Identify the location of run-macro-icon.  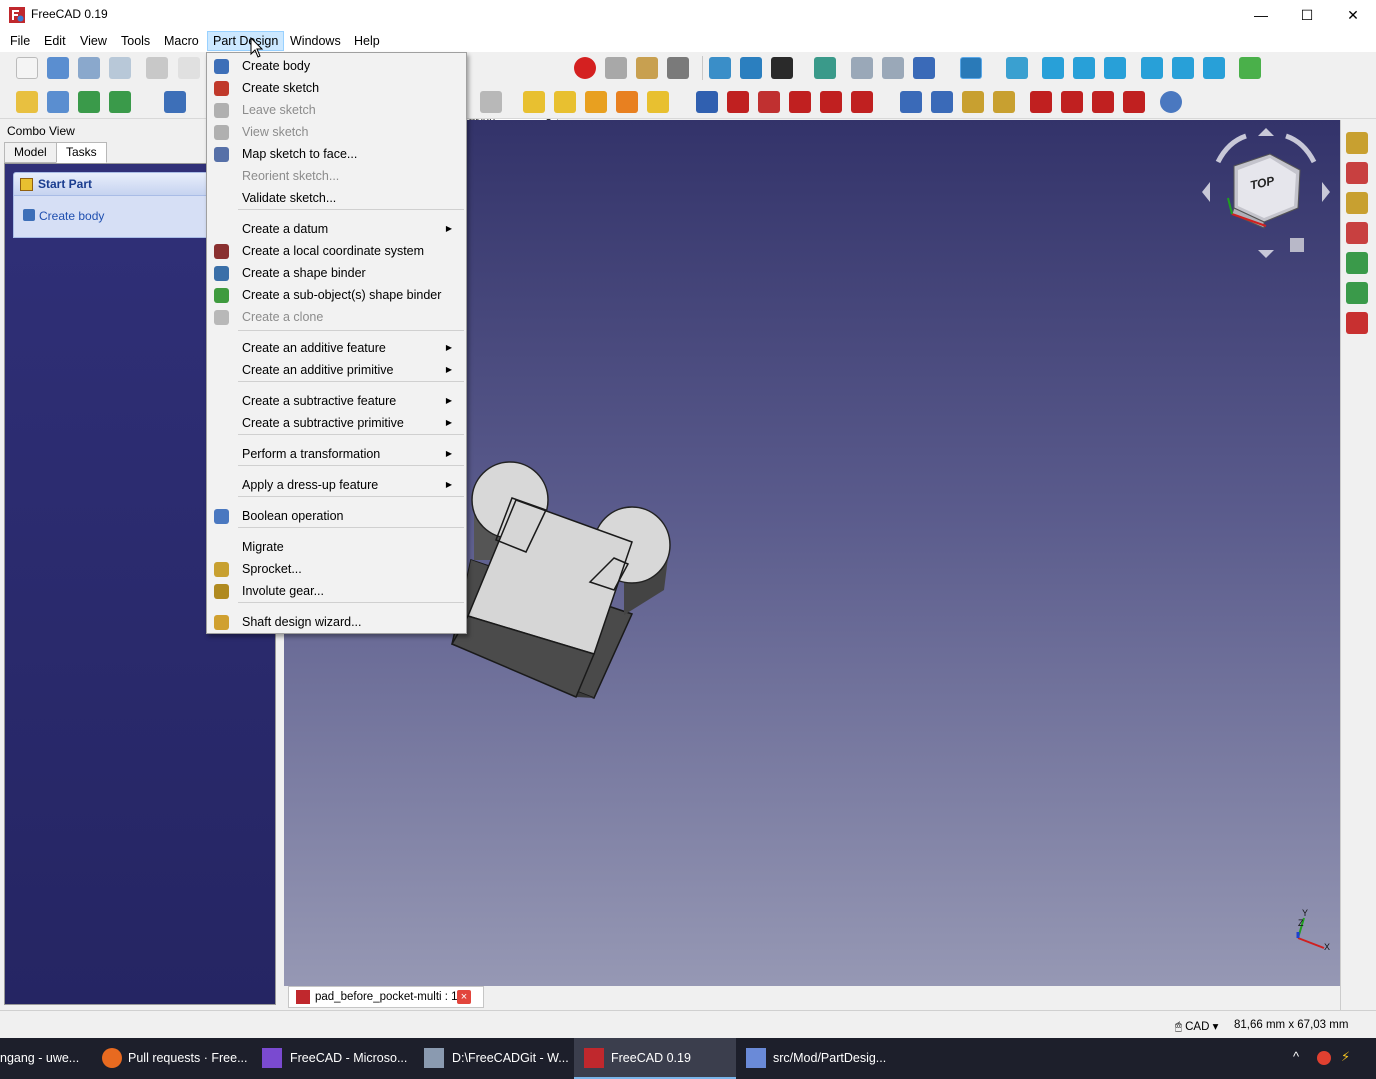
(678, 68).